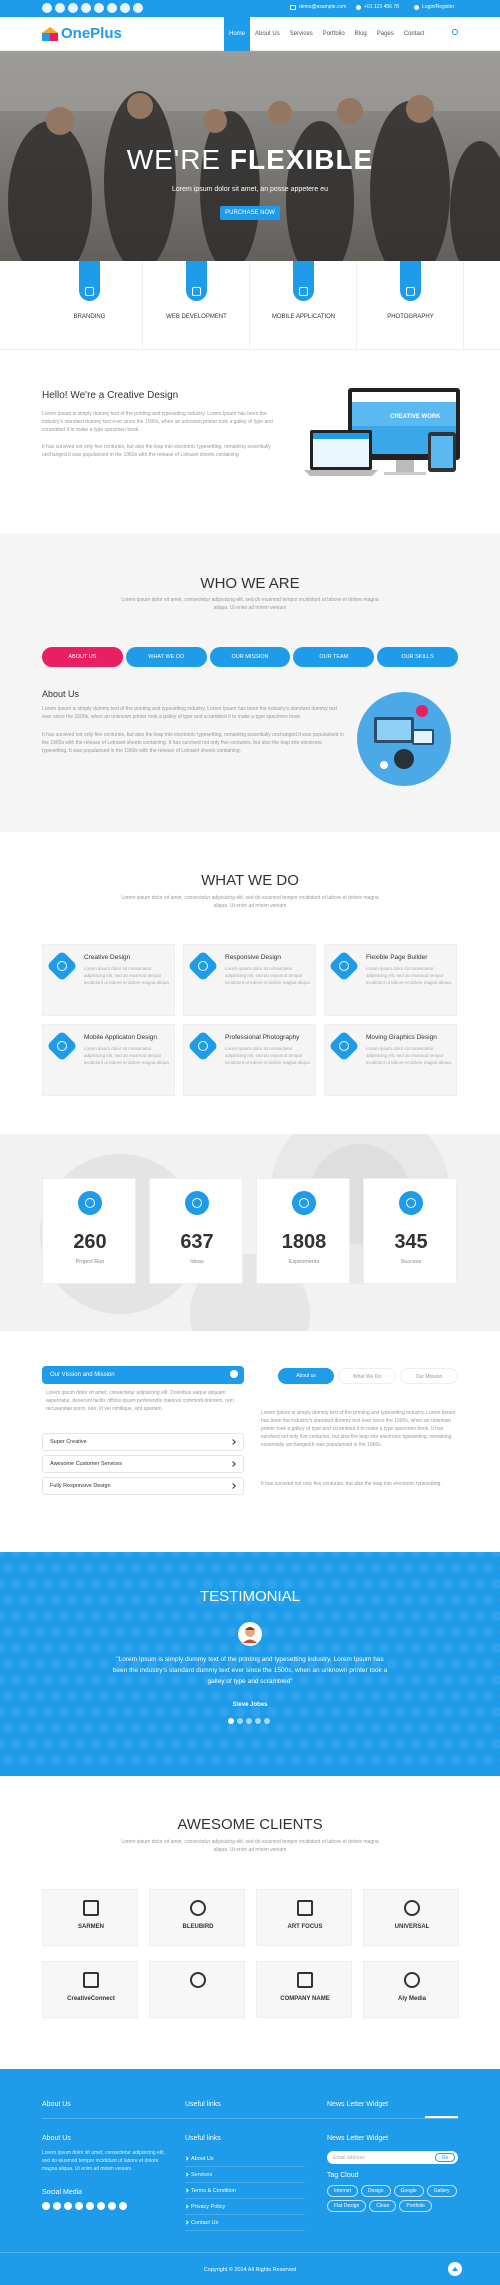 The image size is (500, 2285). What do you see at coordinates (334, 657) in the screenshot?
I see `tab-our-team: OUR TEAM` at bounding box center [334, 657].